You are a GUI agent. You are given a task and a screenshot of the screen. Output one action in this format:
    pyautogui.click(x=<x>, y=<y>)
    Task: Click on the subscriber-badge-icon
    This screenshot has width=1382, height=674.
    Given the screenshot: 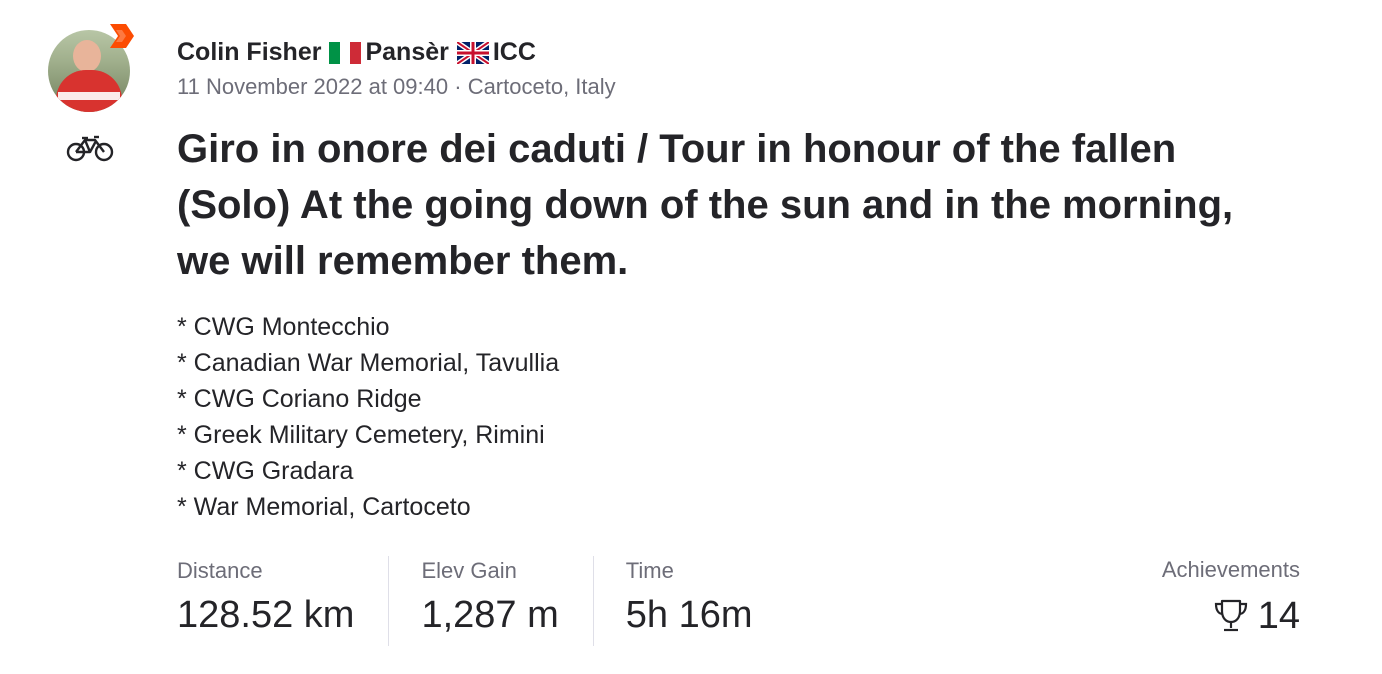 What is the action you would take?
    pyautogui.click(x=122, y=36)
    